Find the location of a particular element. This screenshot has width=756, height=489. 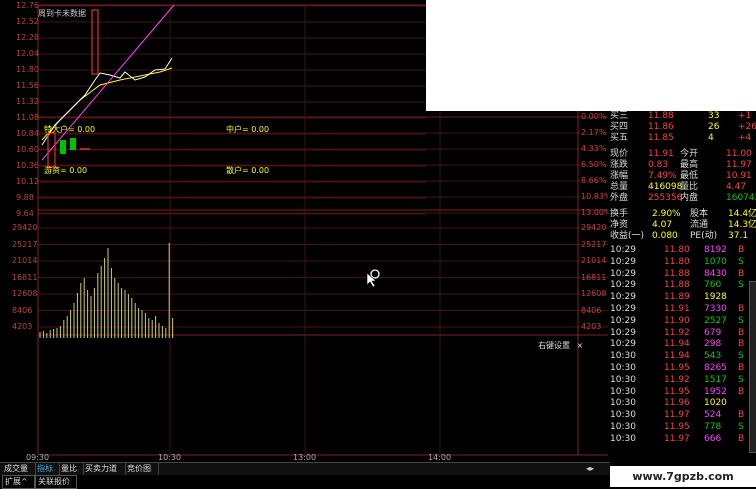

pct-tick: 13.00% is located at coordinates (596, 212).